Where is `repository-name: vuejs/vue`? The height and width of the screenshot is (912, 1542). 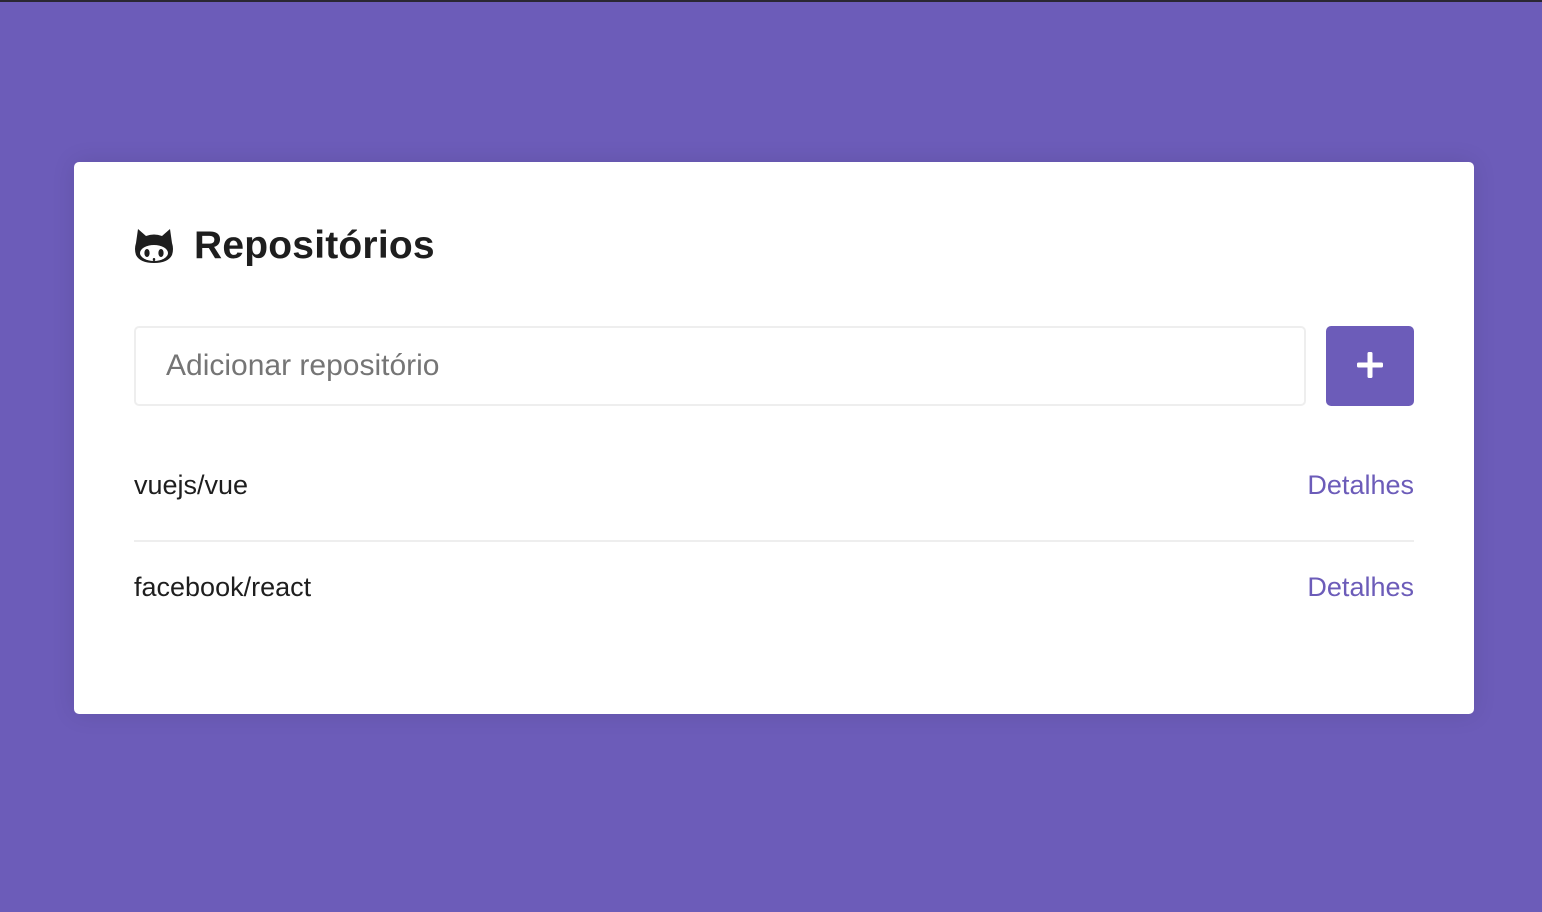 repository-name: vuejs/vue is located at coordinates (191, 485).